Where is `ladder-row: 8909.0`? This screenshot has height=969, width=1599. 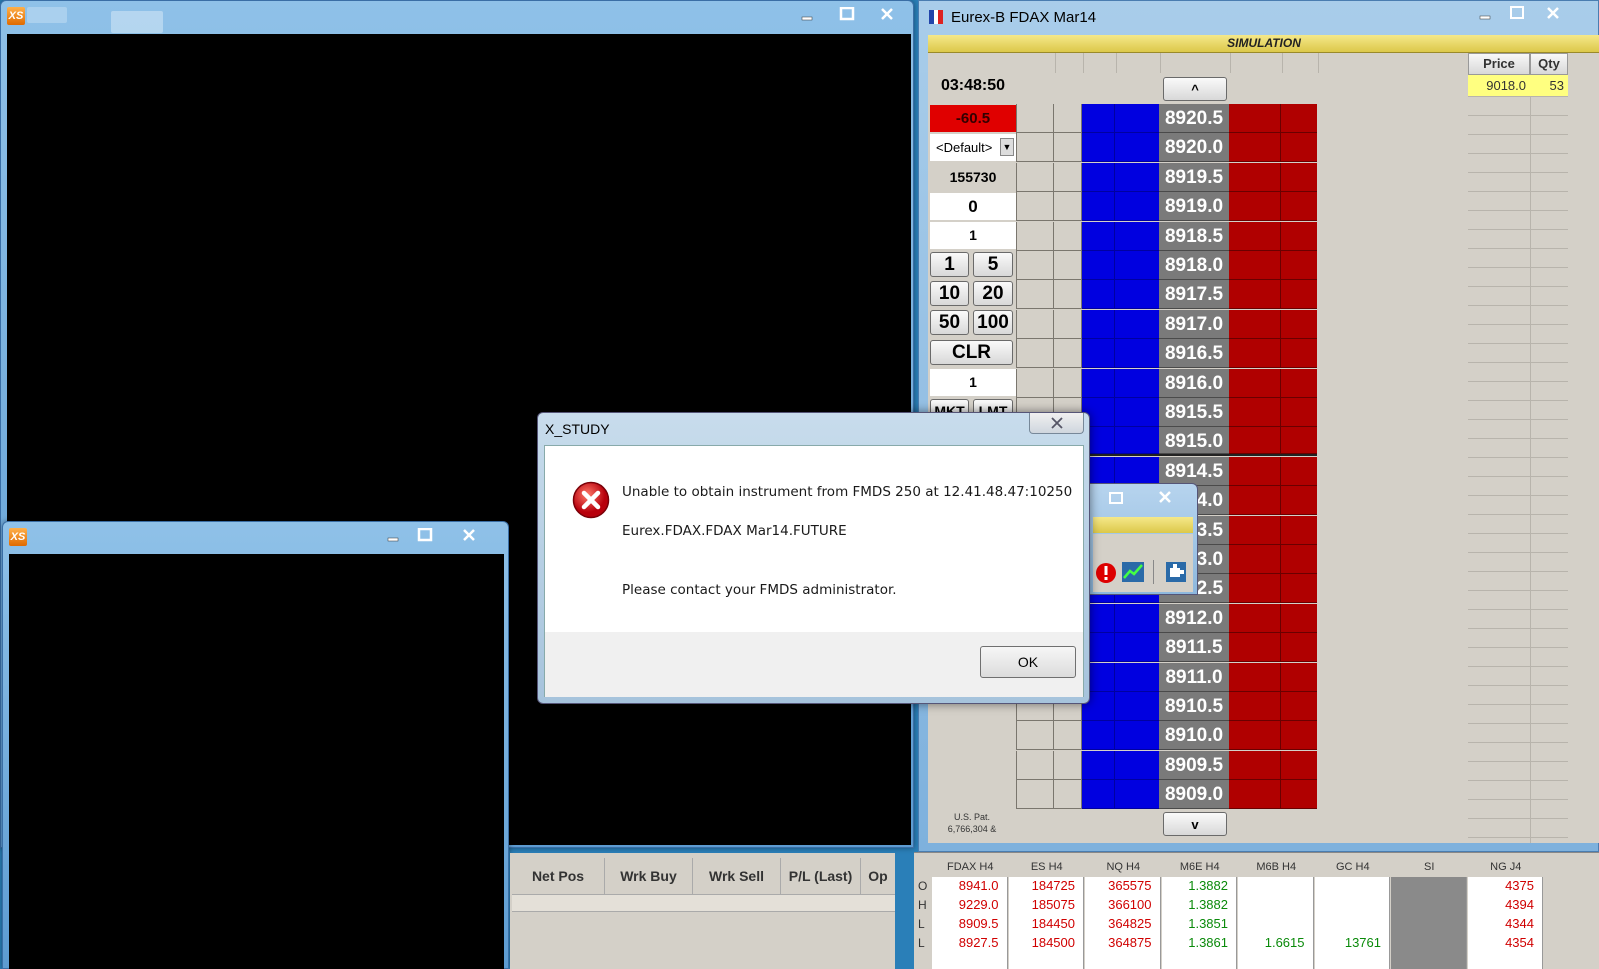 ladder-row: 8909.0 is located at coordinates (1166, 795).